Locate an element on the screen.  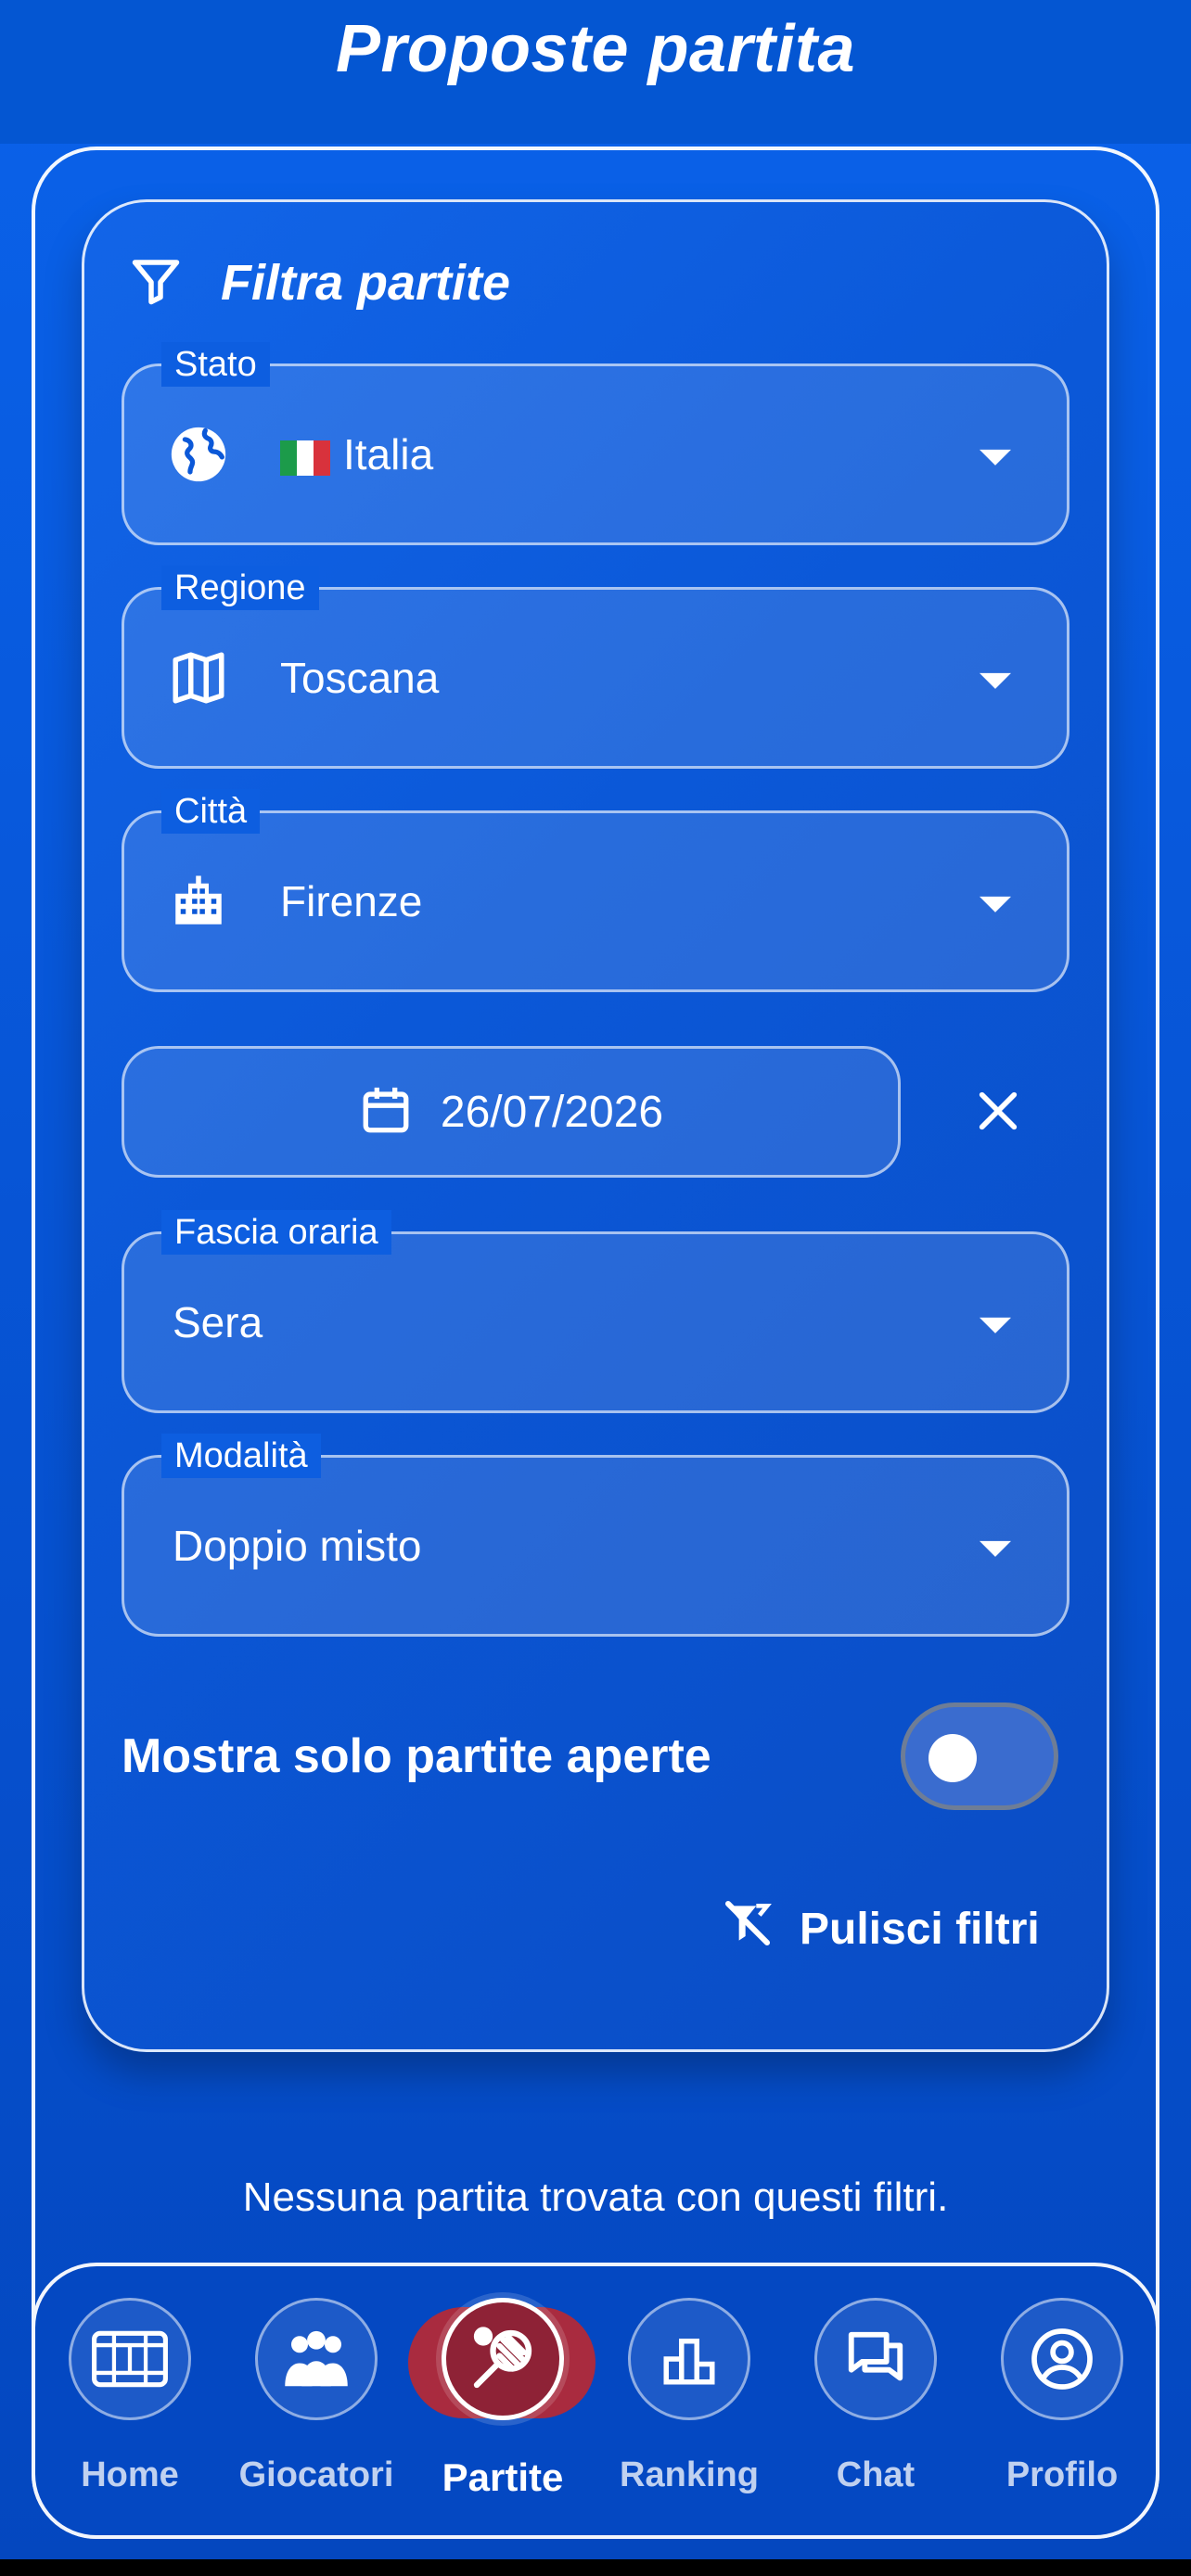
clear-date-button is located at coordinates (998, 1111).